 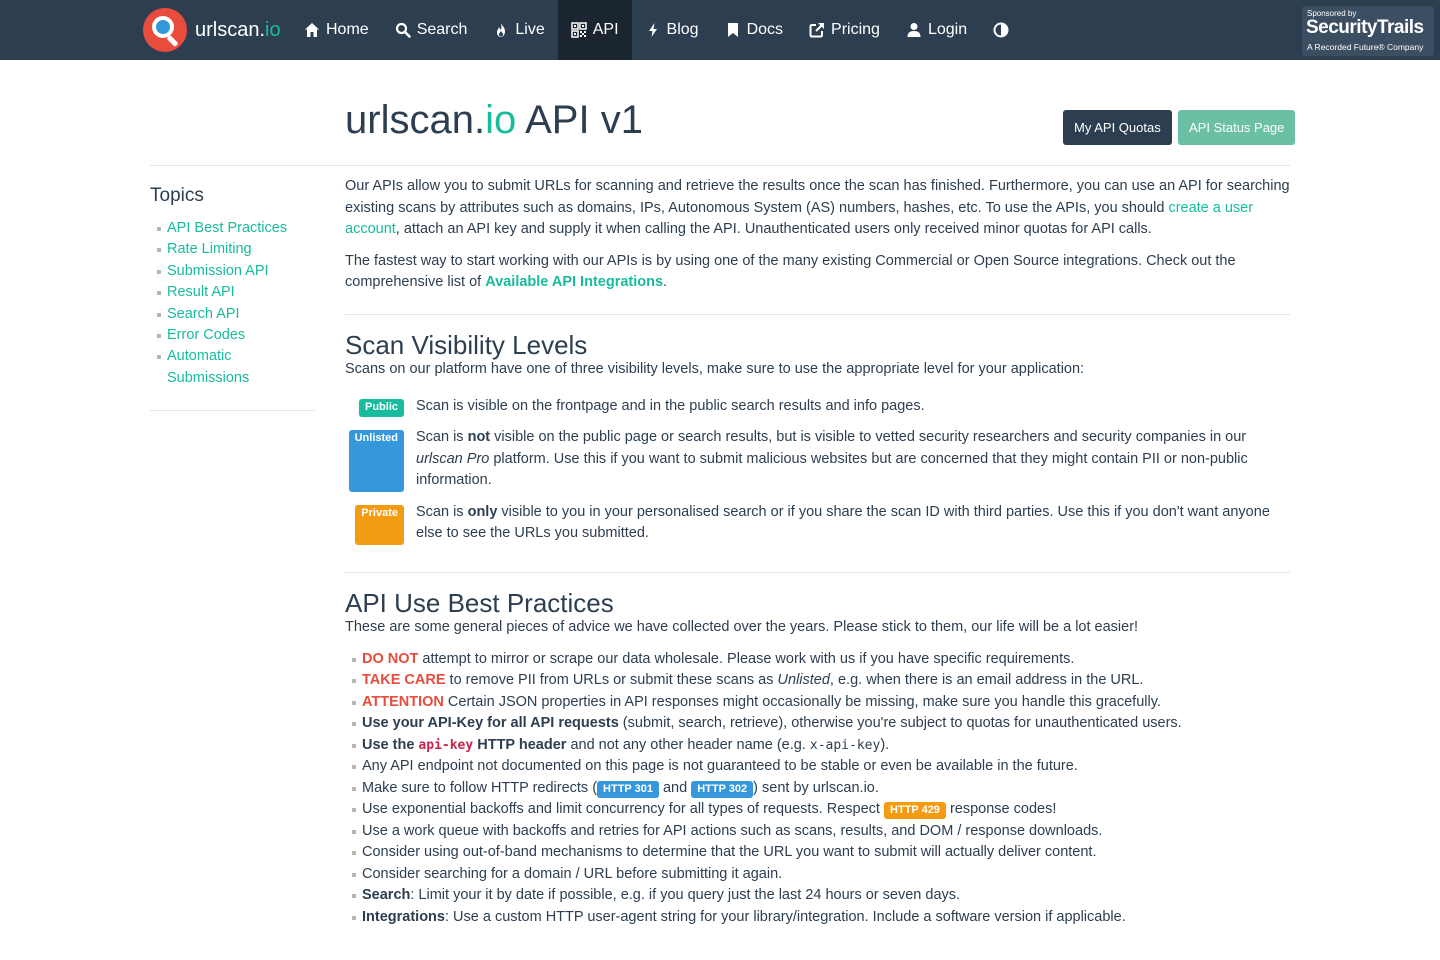 I want to click on api-key-code: api-key, so click(x=446, y=745).